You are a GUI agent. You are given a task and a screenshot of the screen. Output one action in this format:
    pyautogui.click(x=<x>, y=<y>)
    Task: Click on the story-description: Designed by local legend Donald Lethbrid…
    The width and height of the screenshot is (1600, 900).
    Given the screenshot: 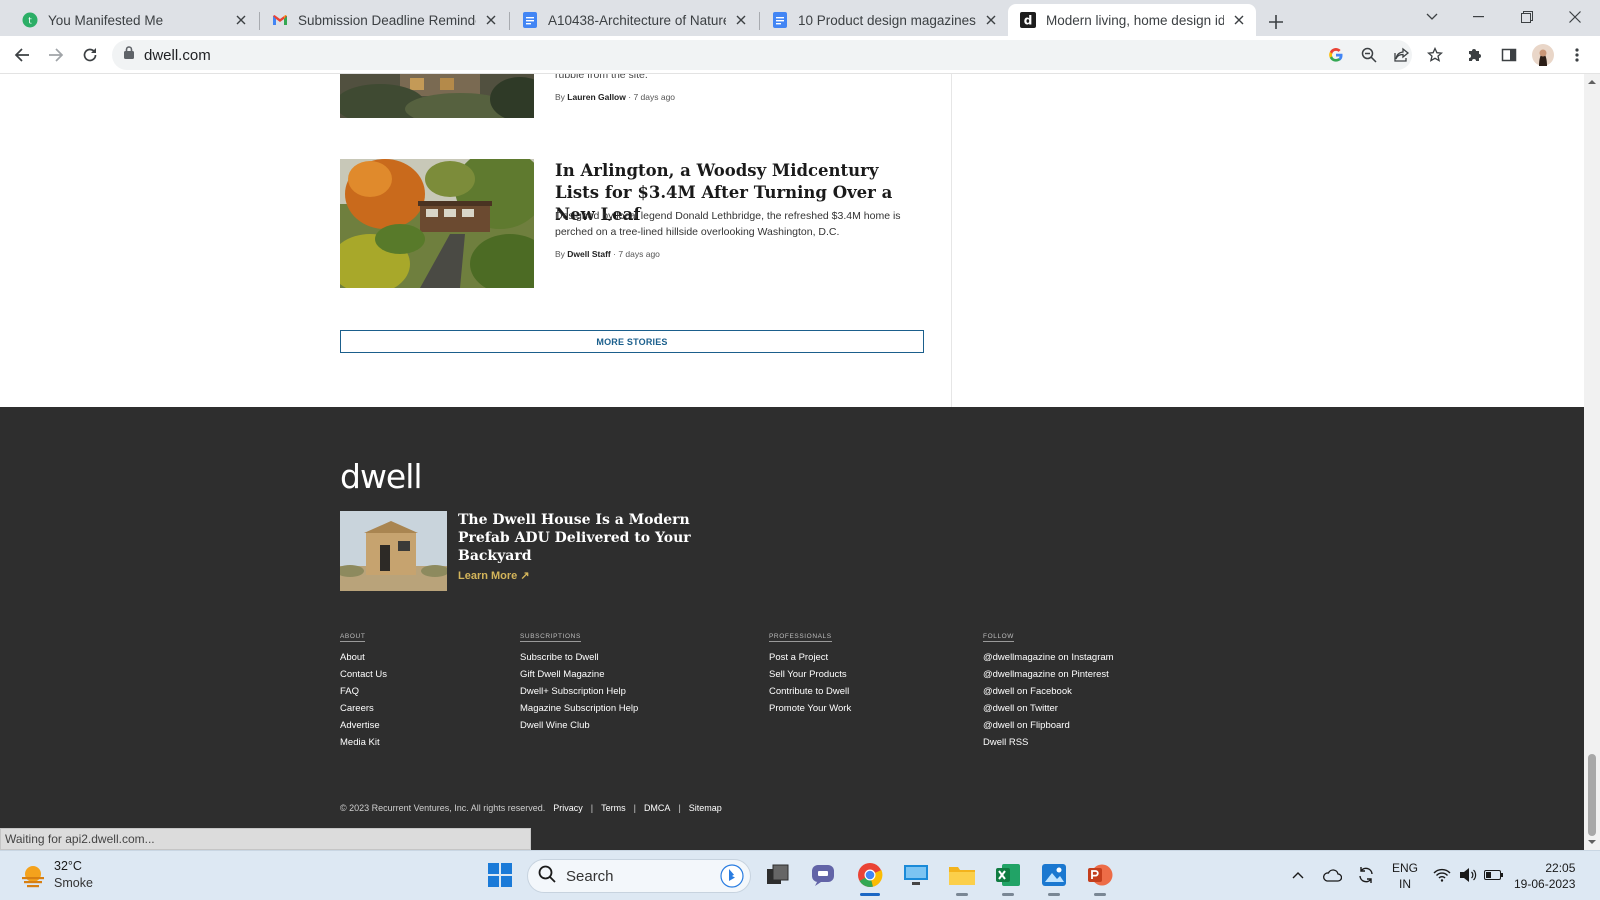 What is the action you would take?
    pyautogui.click(x=728, y=224)
    